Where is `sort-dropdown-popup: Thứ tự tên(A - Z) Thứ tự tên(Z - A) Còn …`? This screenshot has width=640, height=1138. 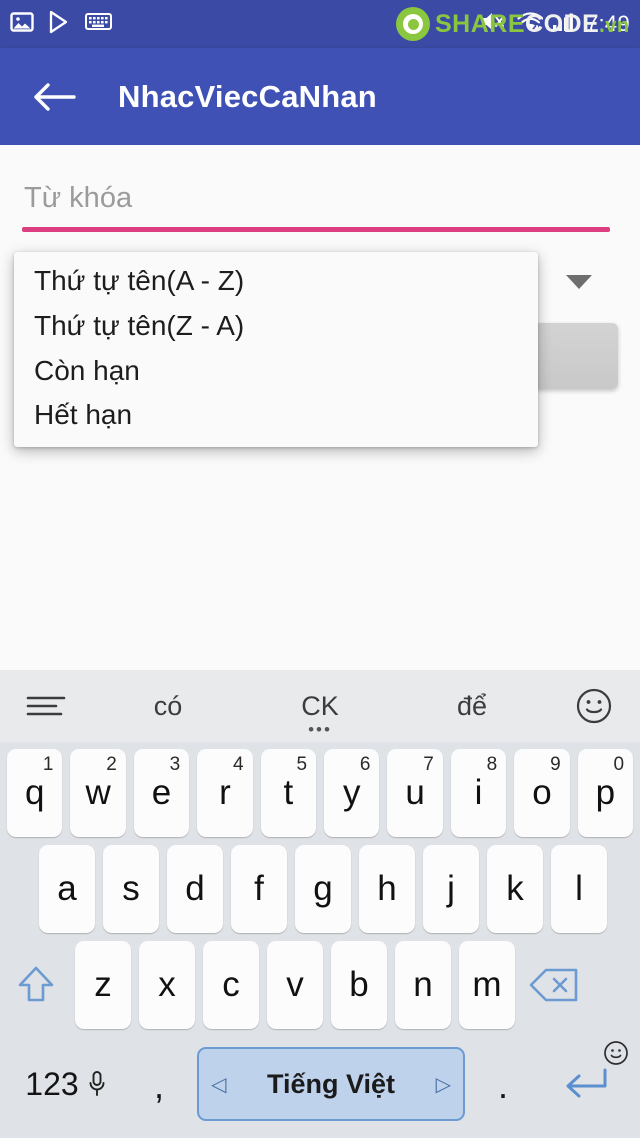
sort-dropdown-popup: Thứ tự tên(A - Z) Thứ tự tên(Z - A) Còn … is located at coordinates (276, 350).